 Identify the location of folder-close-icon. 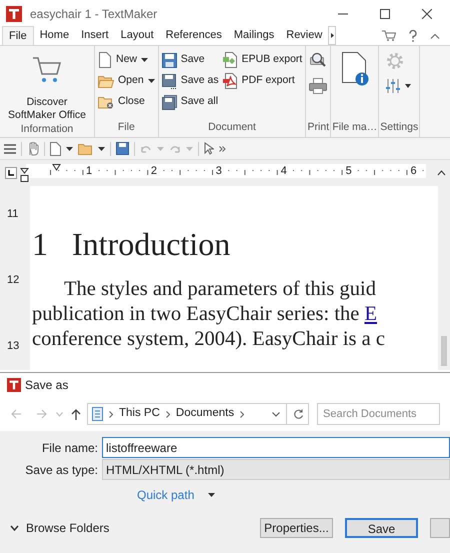
(106, 102).